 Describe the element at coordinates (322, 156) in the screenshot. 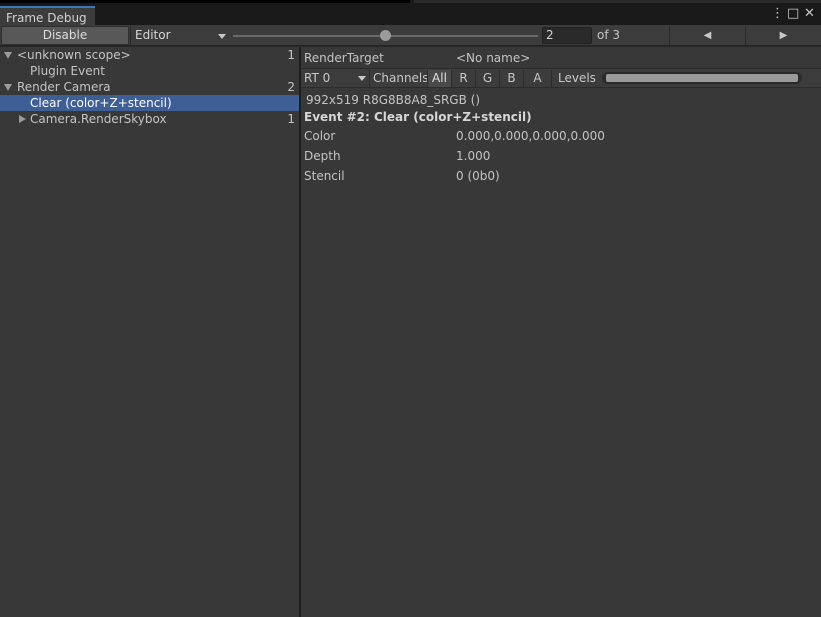

I see `prop-depth-name: Depth` at that location.